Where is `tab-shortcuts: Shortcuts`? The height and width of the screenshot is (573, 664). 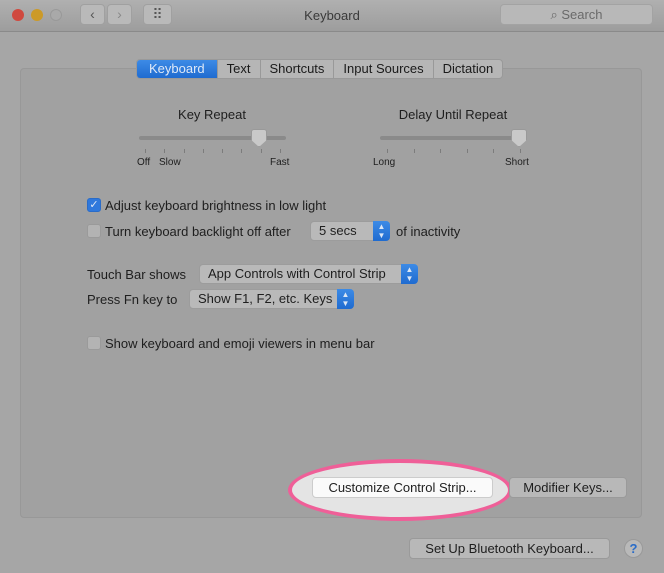 tab-shortcuts: Shortcuts is located at coordinates (298, 69).